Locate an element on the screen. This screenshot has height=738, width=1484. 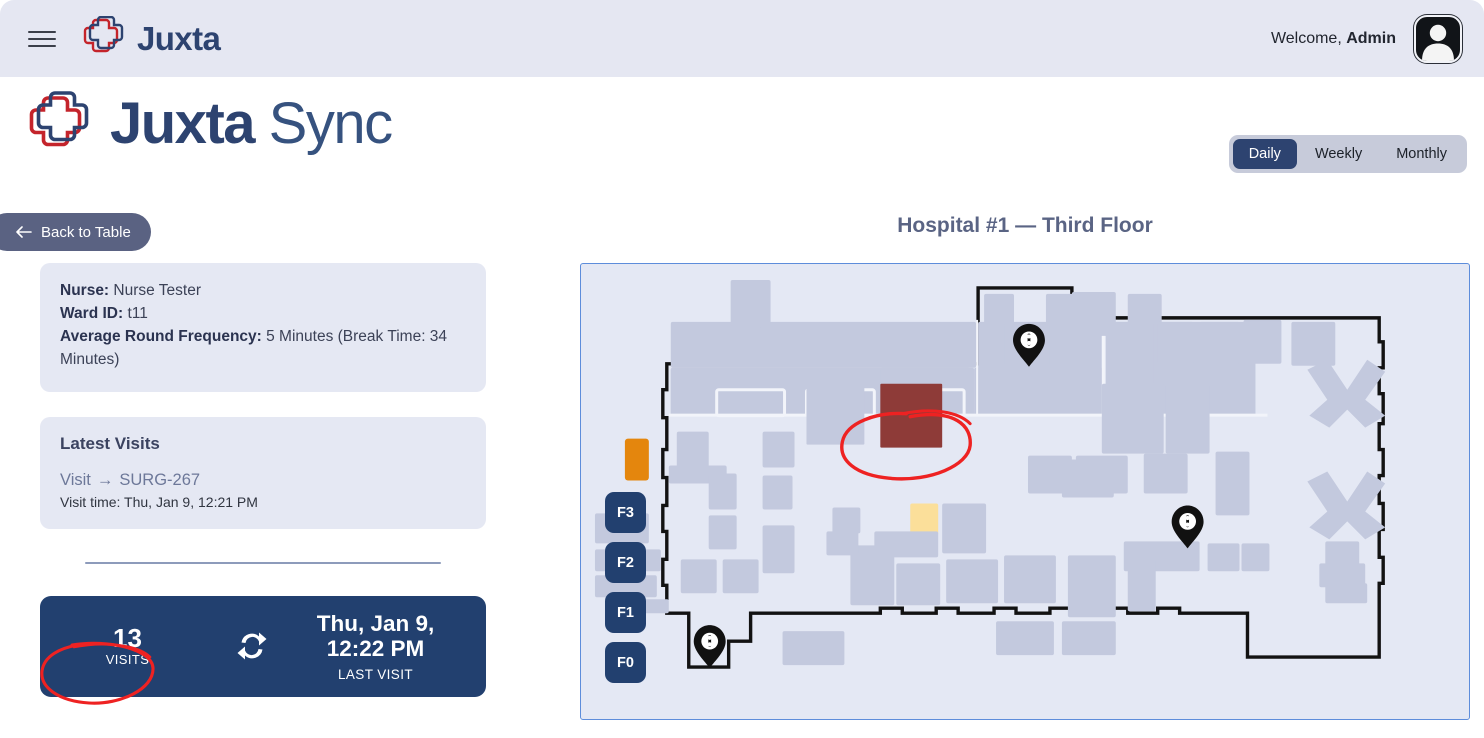
user-avatar is located at coordinates (1438, 38).